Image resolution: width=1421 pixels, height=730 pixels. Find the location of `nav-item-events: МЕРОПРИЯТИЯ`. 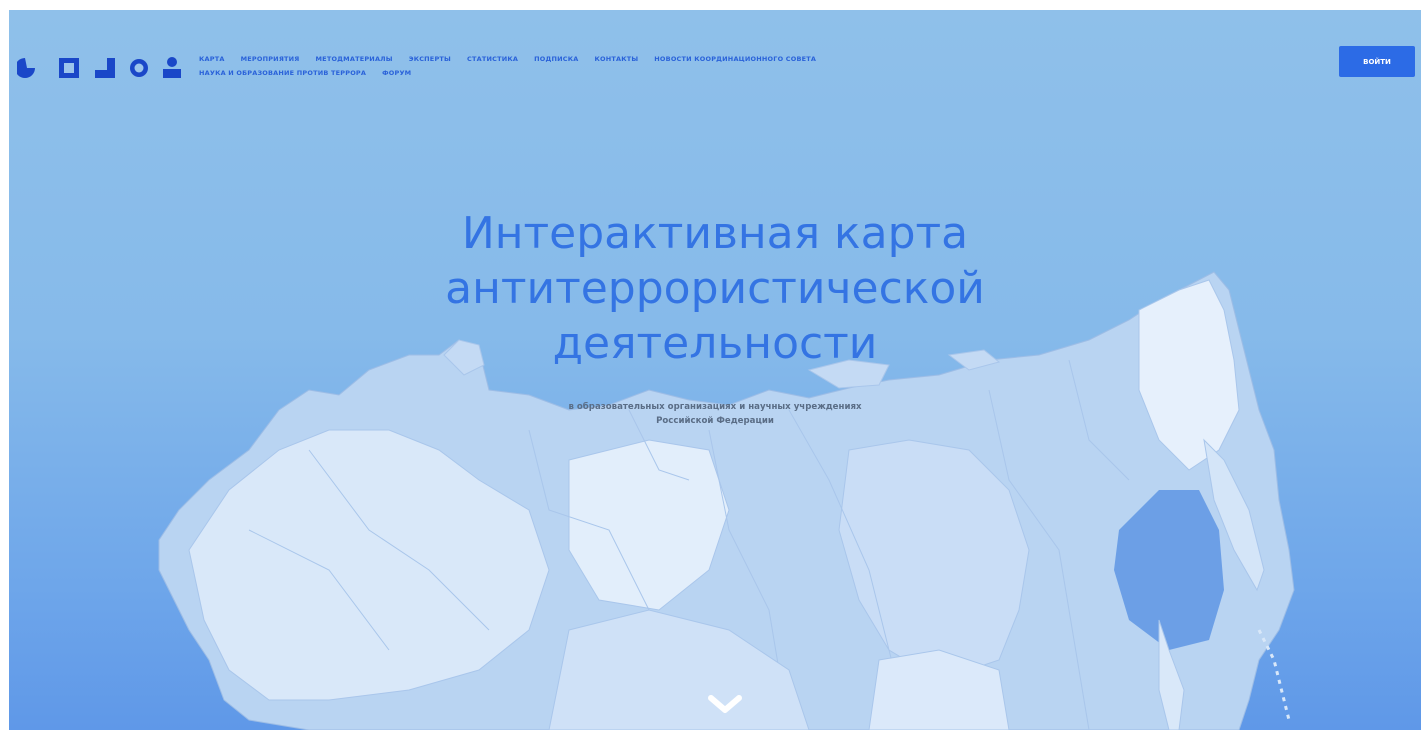

nav-item-events: МЕРОПРИЯТИЯ is located at coordinates (270, 59).